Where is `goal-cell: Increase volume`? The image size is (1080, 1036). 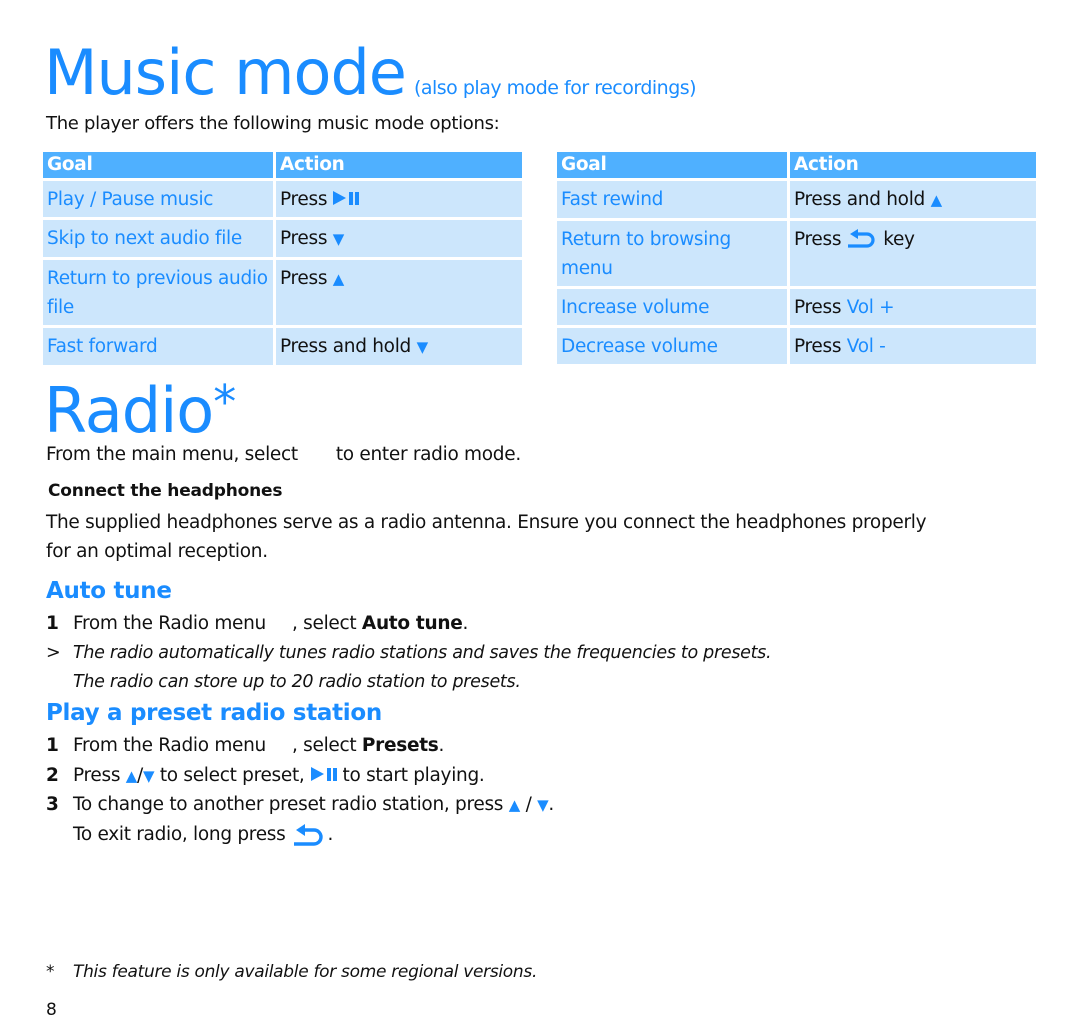 goal-cell: Increase volume is located at coordinates (672, 307).